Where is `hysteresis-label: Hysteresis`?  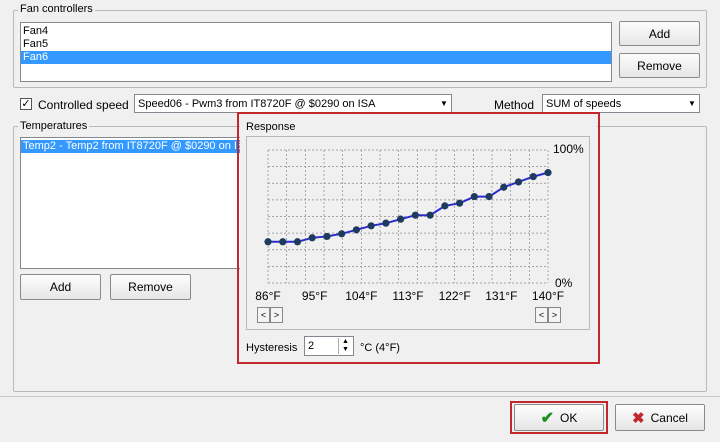 hysteresis-label: Hysteresis is located at coordinates (272, 348).